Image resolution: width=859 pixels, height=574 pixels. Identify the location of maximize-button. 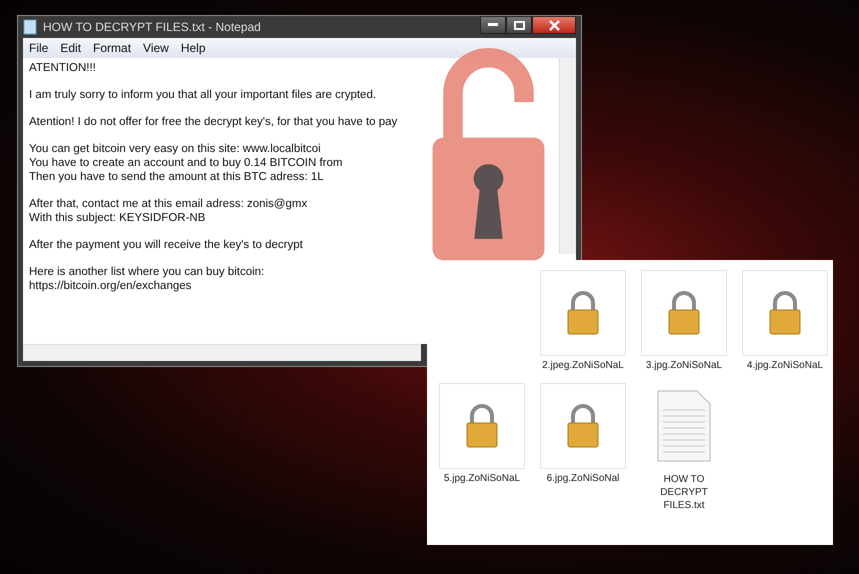
(519, 25).